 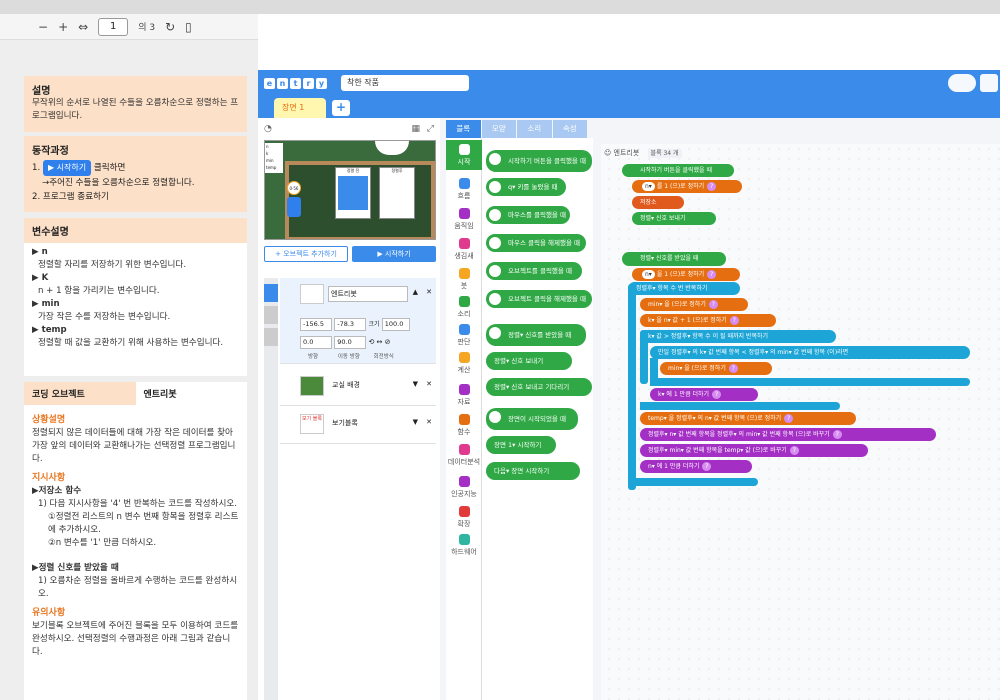 I want to click on grid-icon: ▦, so click(x=415, y=129).